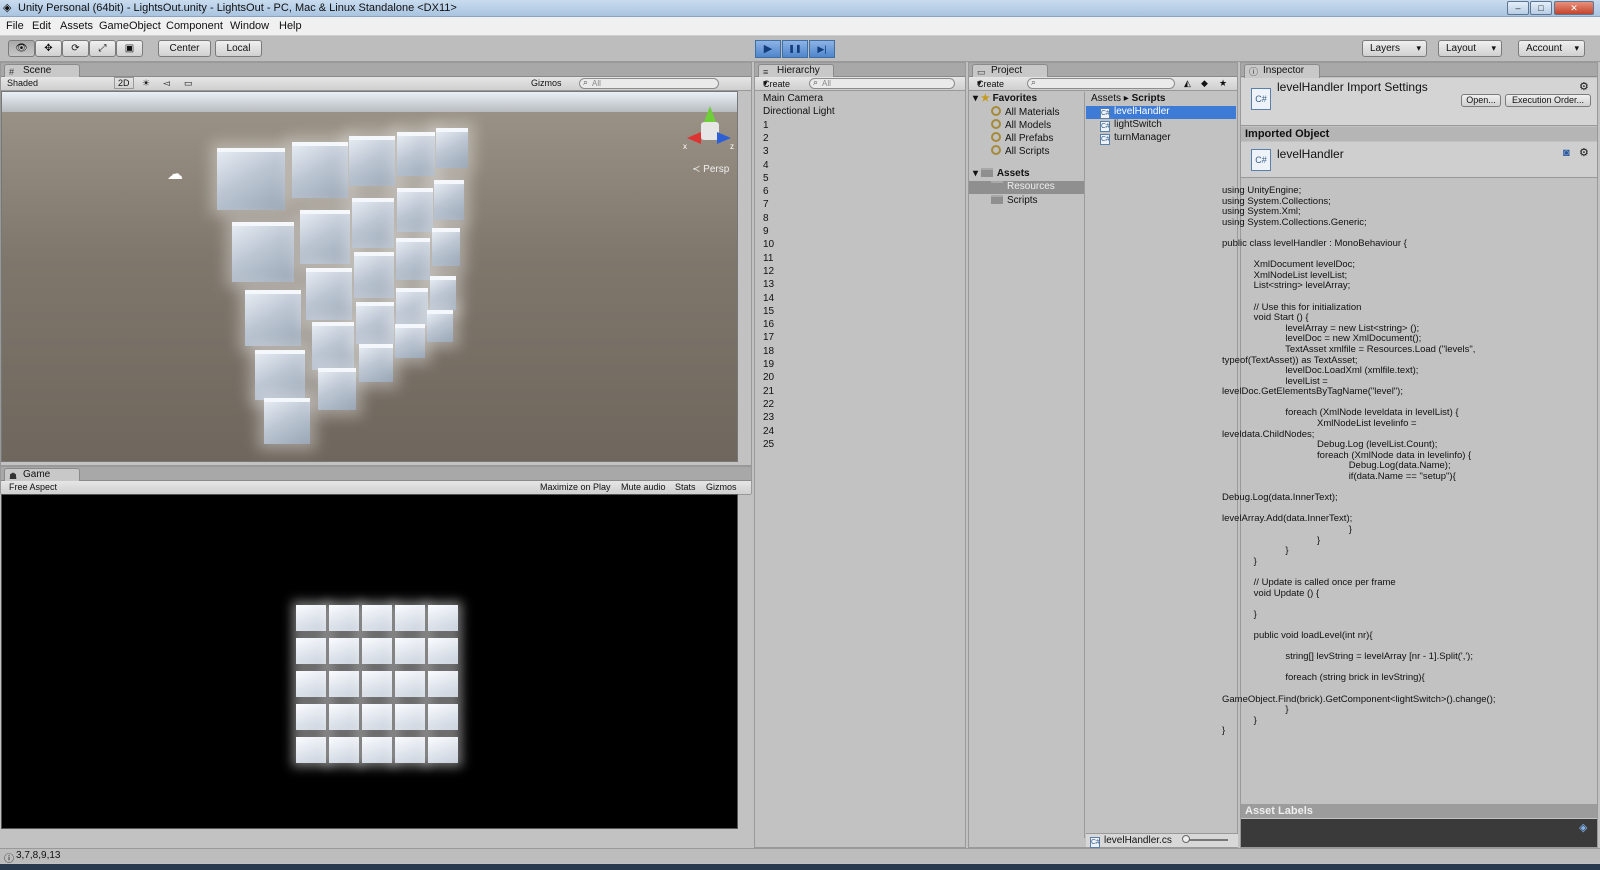  Describe the element at coordinates (1470, 48) in the screenshot. I see `layout-dropdown: Layout` at that location.